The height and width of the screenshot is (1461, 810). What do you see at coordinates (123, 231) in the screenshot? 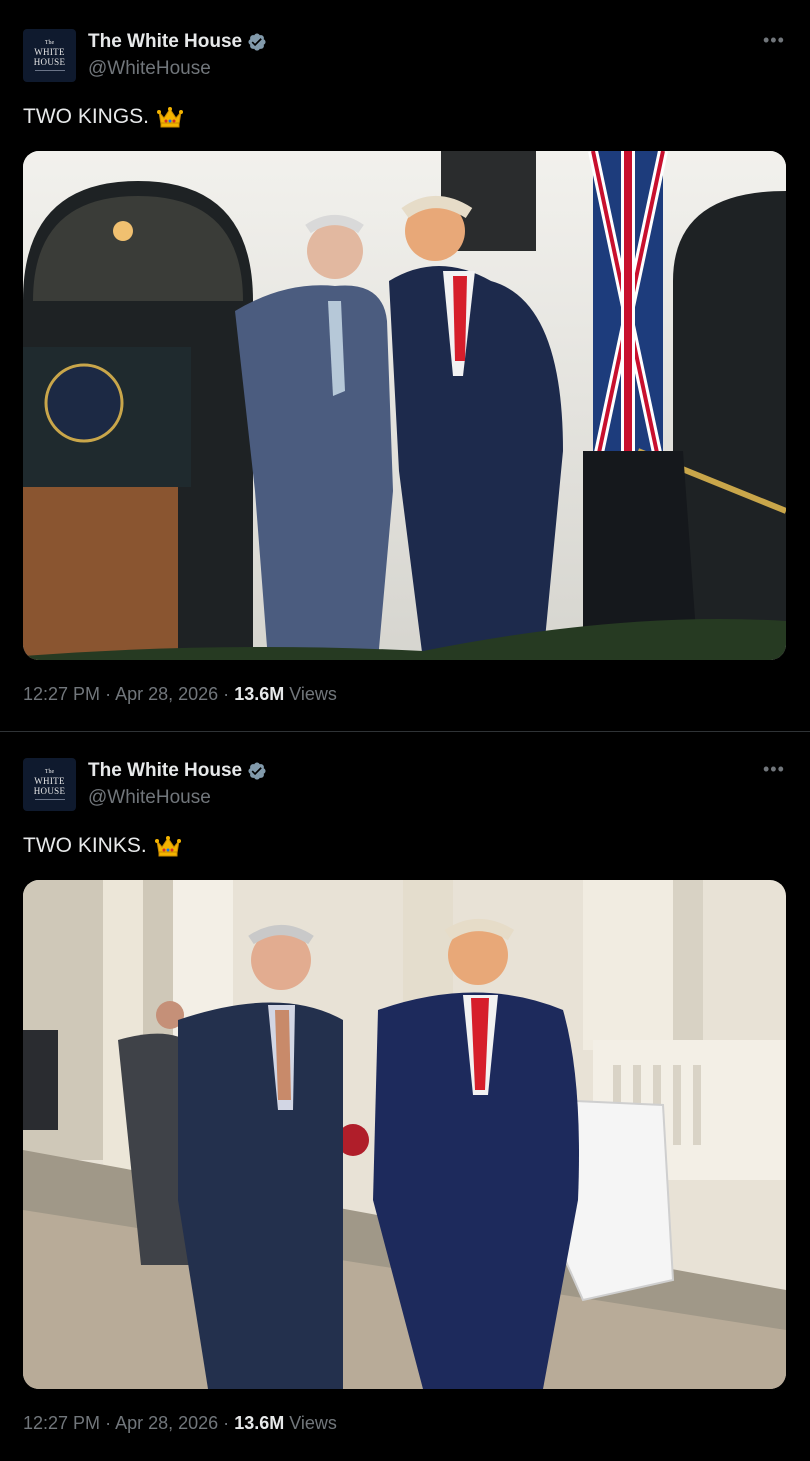
I see `lamp-light` at bounding box center [123, 231].